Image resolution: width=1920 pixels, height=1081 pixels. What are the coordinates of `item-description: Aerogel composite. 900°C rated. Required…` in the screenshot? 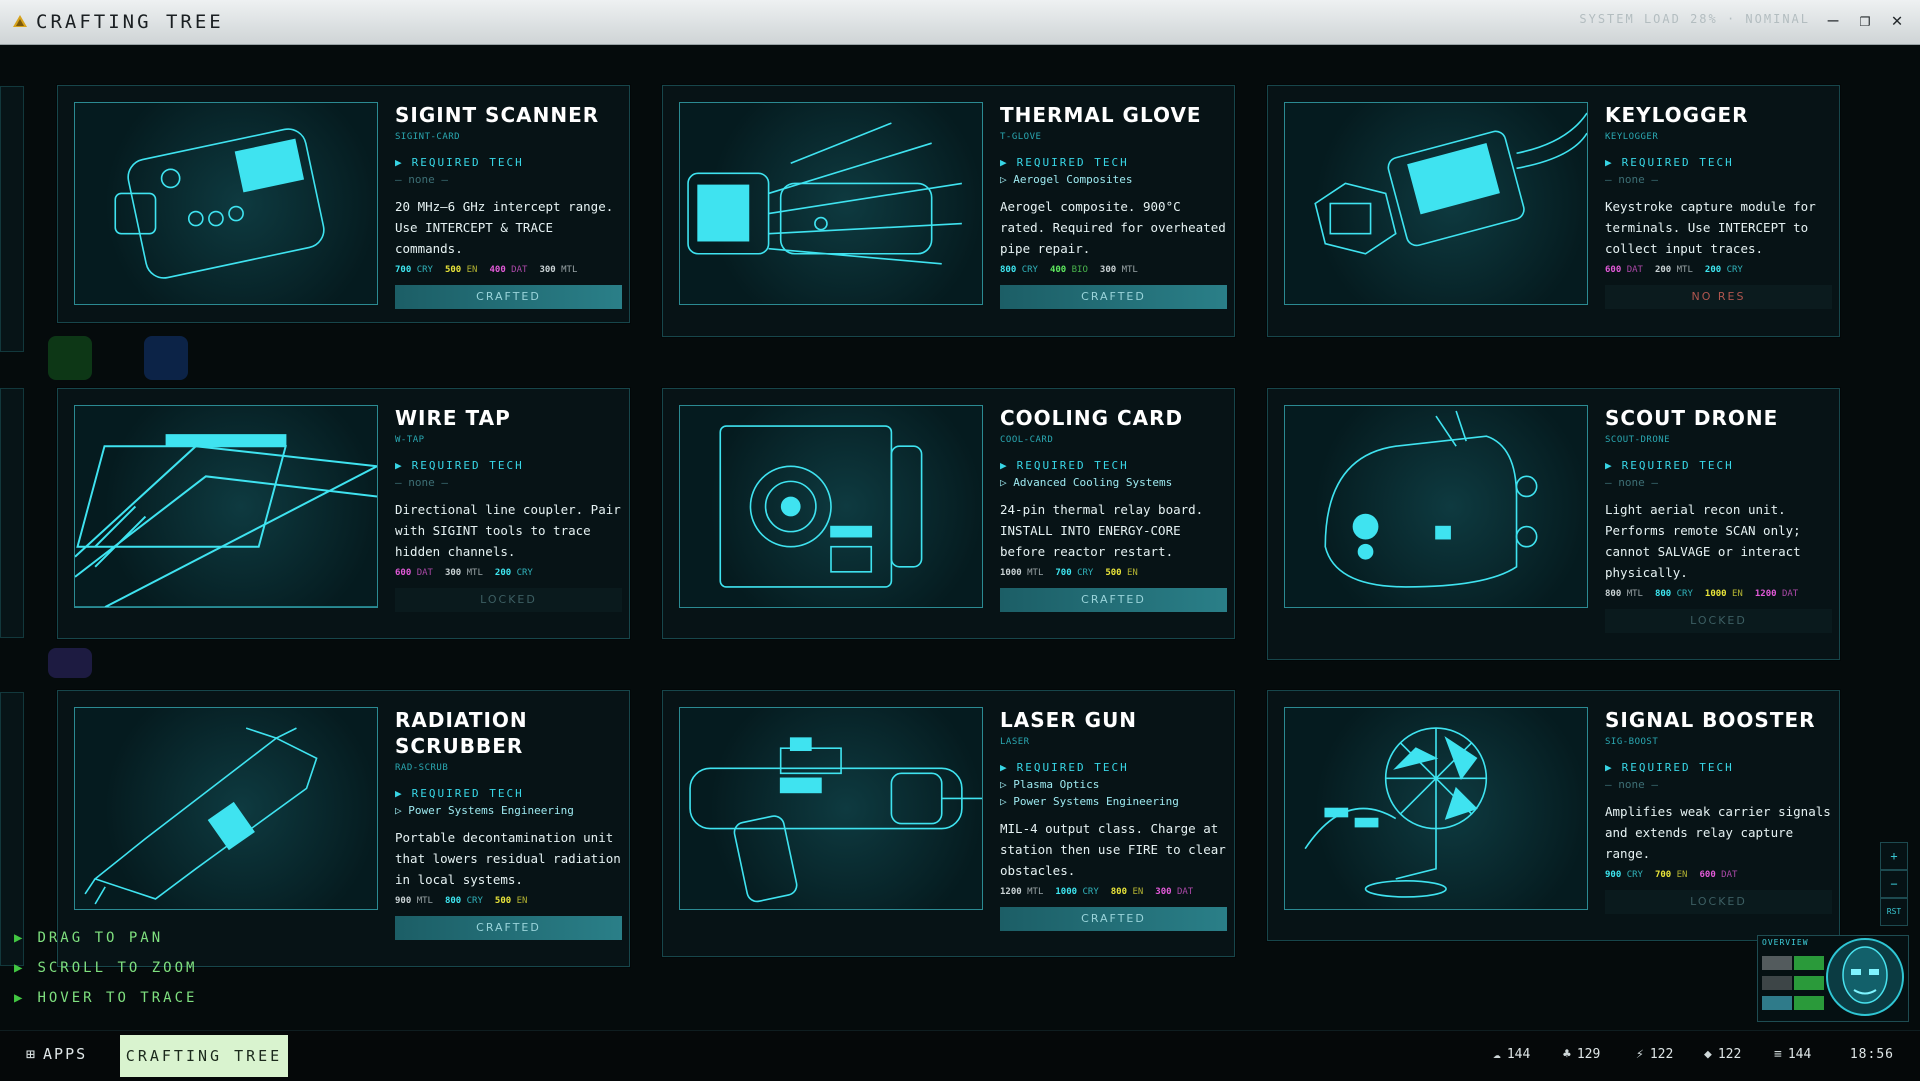 It's located at (1113, 227).